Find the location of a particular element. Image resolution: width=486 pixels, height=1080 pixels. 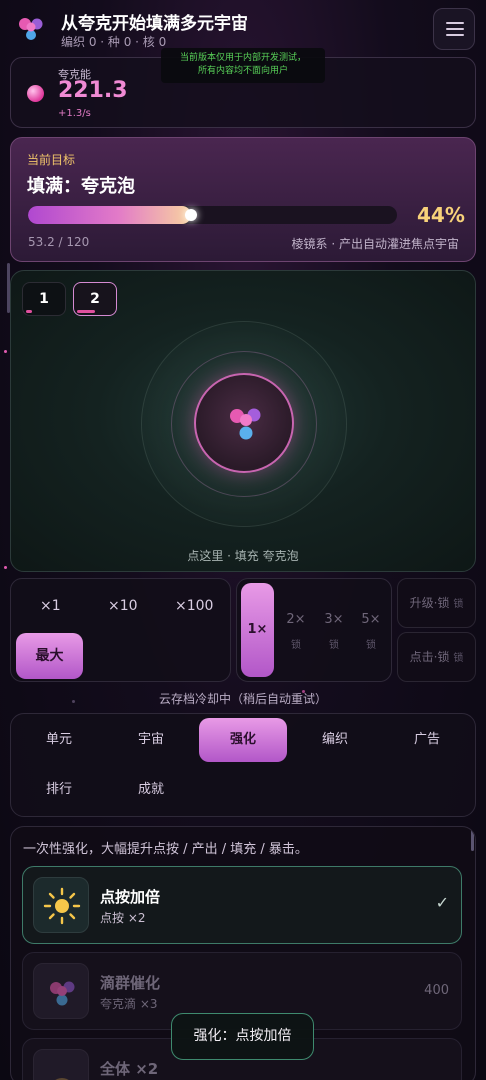

speed-3x-button: 3× is located at coordinates (334, 619).